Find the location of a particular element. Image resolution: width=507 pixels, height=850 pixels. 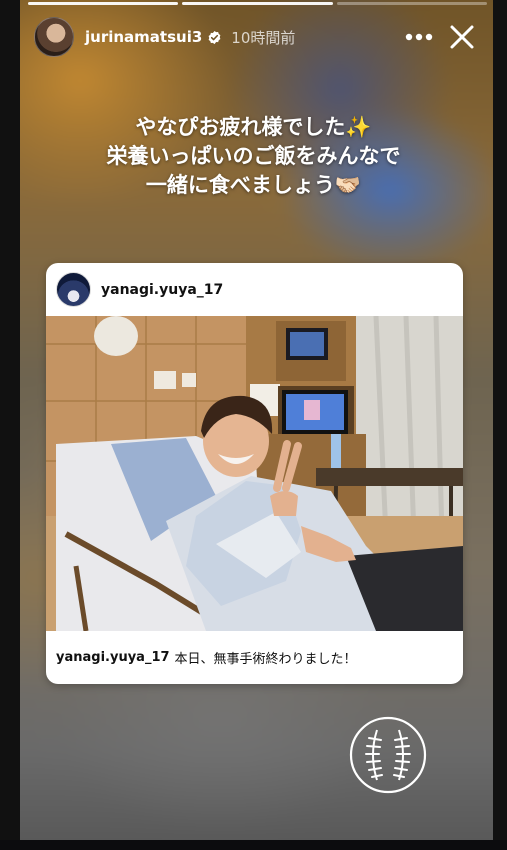

caption-line: やなぴお疲れ様でした✨ is located at coordinates (253, 127).